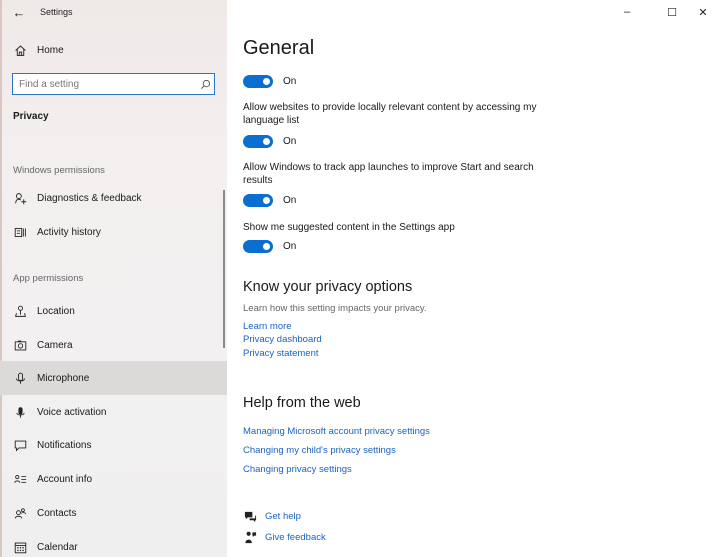 The image size is (720, 557). What do you see at coordinates (104, 84) in the screenshot?
I see `search-input` at bounding box center [104, 84].